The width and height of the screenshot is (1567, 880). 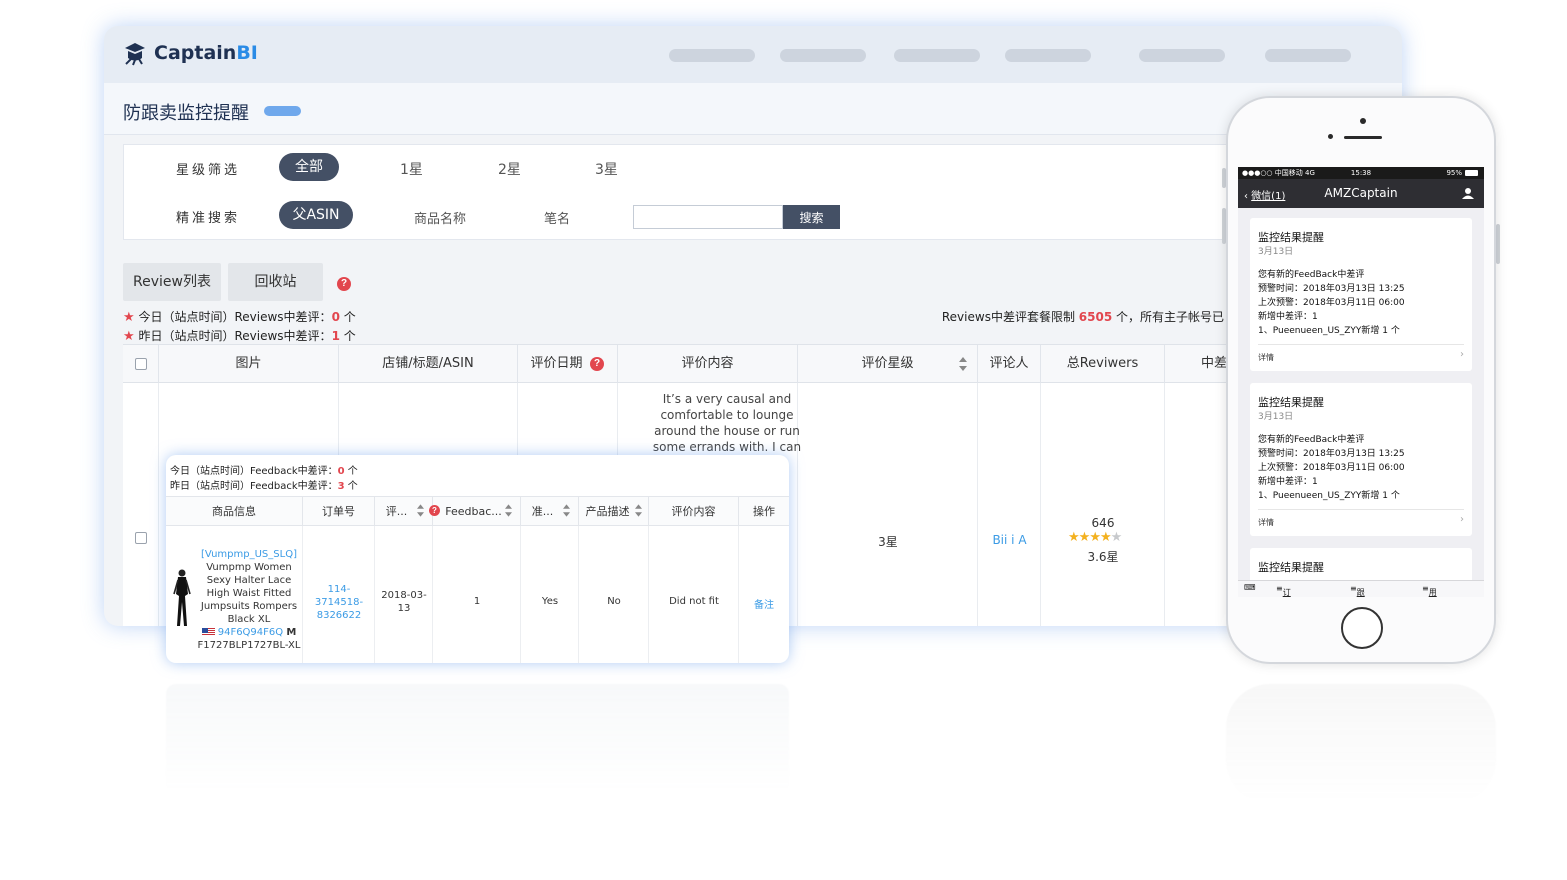 What do you see at coordinates (172, 282) in the screenshot?
I see `tab-review-list: Review列表` at bounding box center [172, 282].